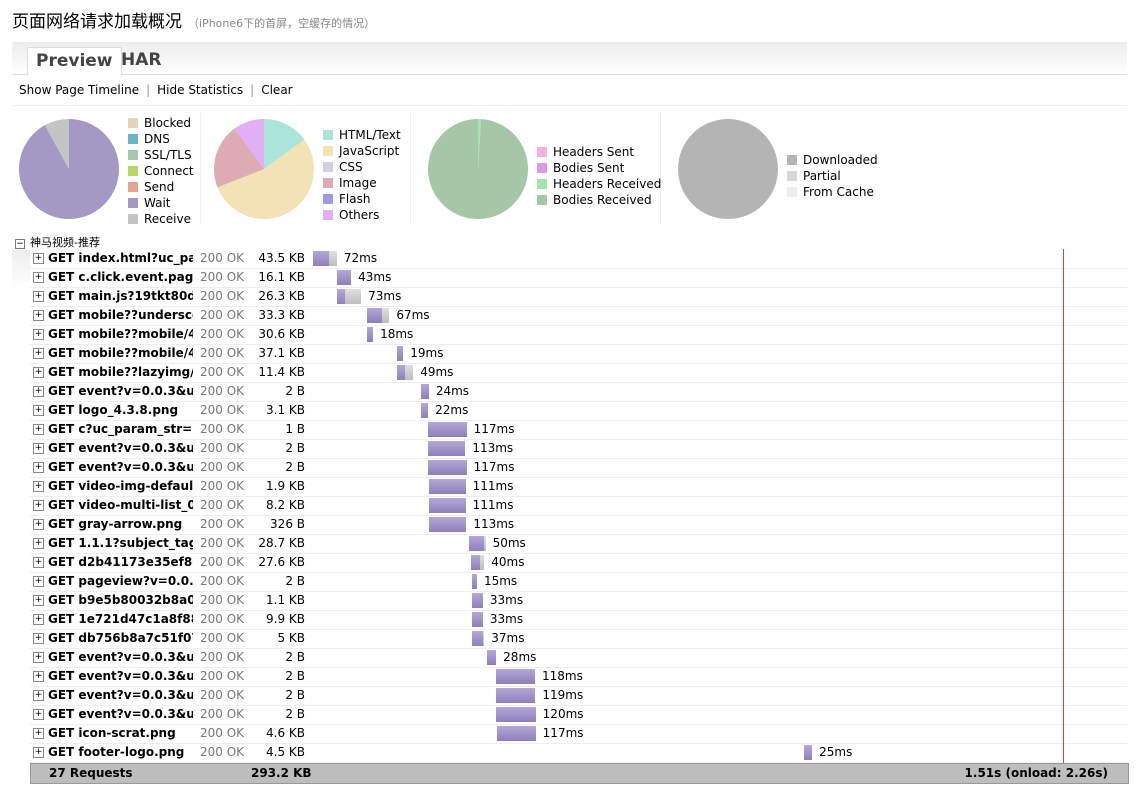 This screenshot has width=1139, height=792. Describe the element at coordinates (578, 753) in the screenshot. I see `request-row: + GET footer-logo.png 200 OK 4.5 KB 25ms` at that location.